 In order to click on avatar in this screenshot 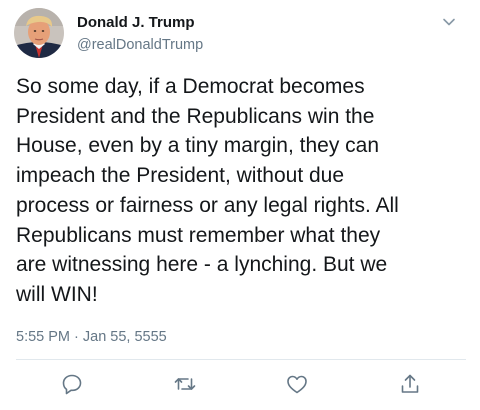, I will do `click(39, 33)`.